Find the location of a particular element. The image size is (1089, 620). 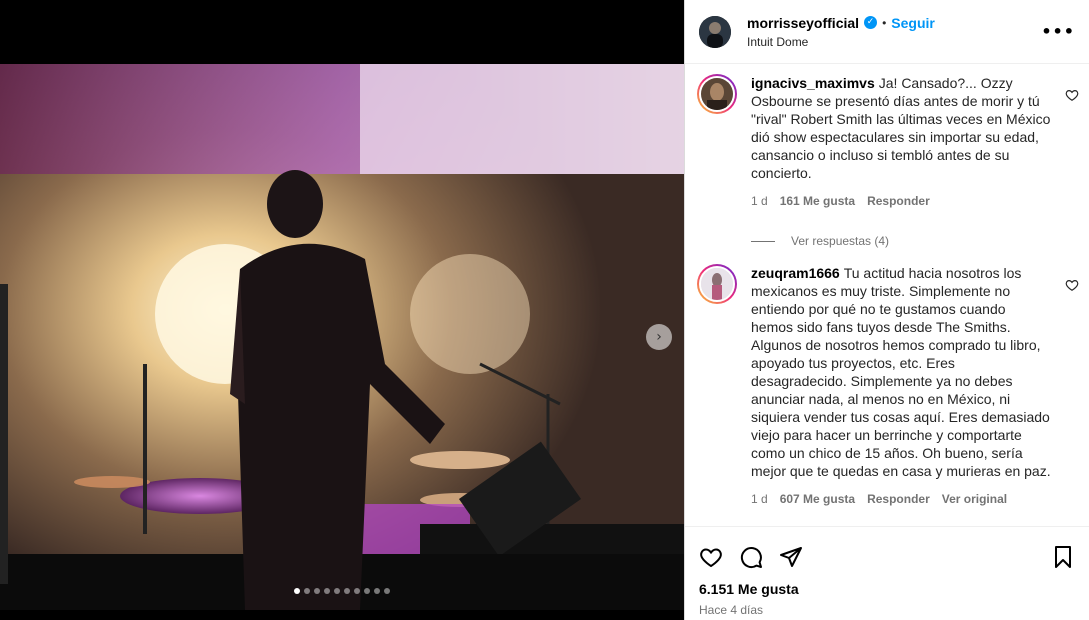

view-replies-button: Ver respuestas (4) is located at coordinates (820, 241).